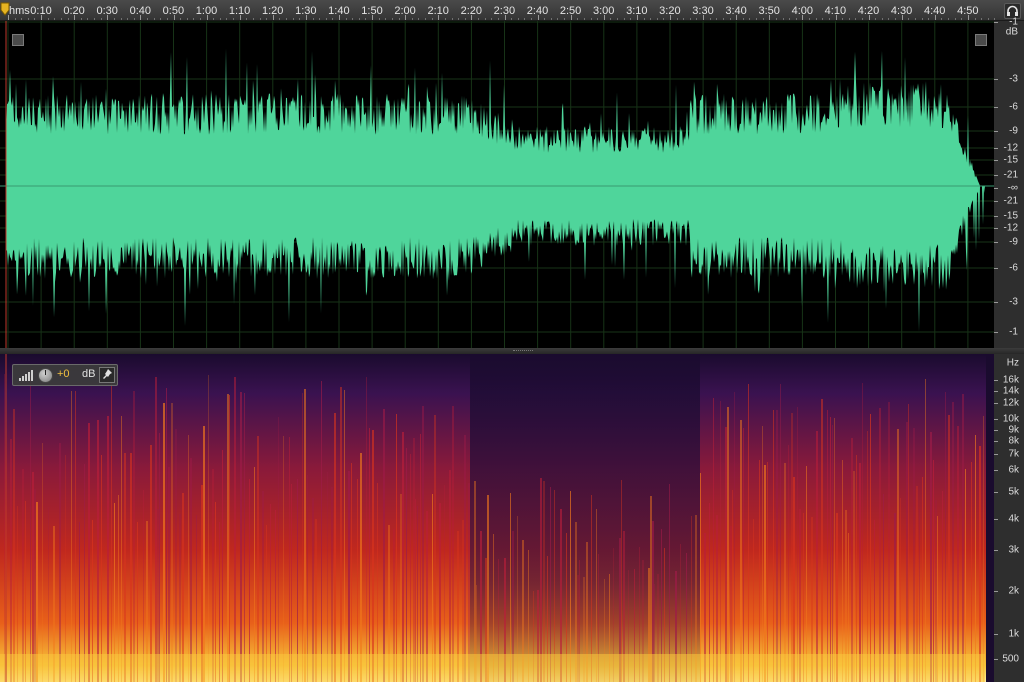  I want to click on pin-button, so click(107, 375).